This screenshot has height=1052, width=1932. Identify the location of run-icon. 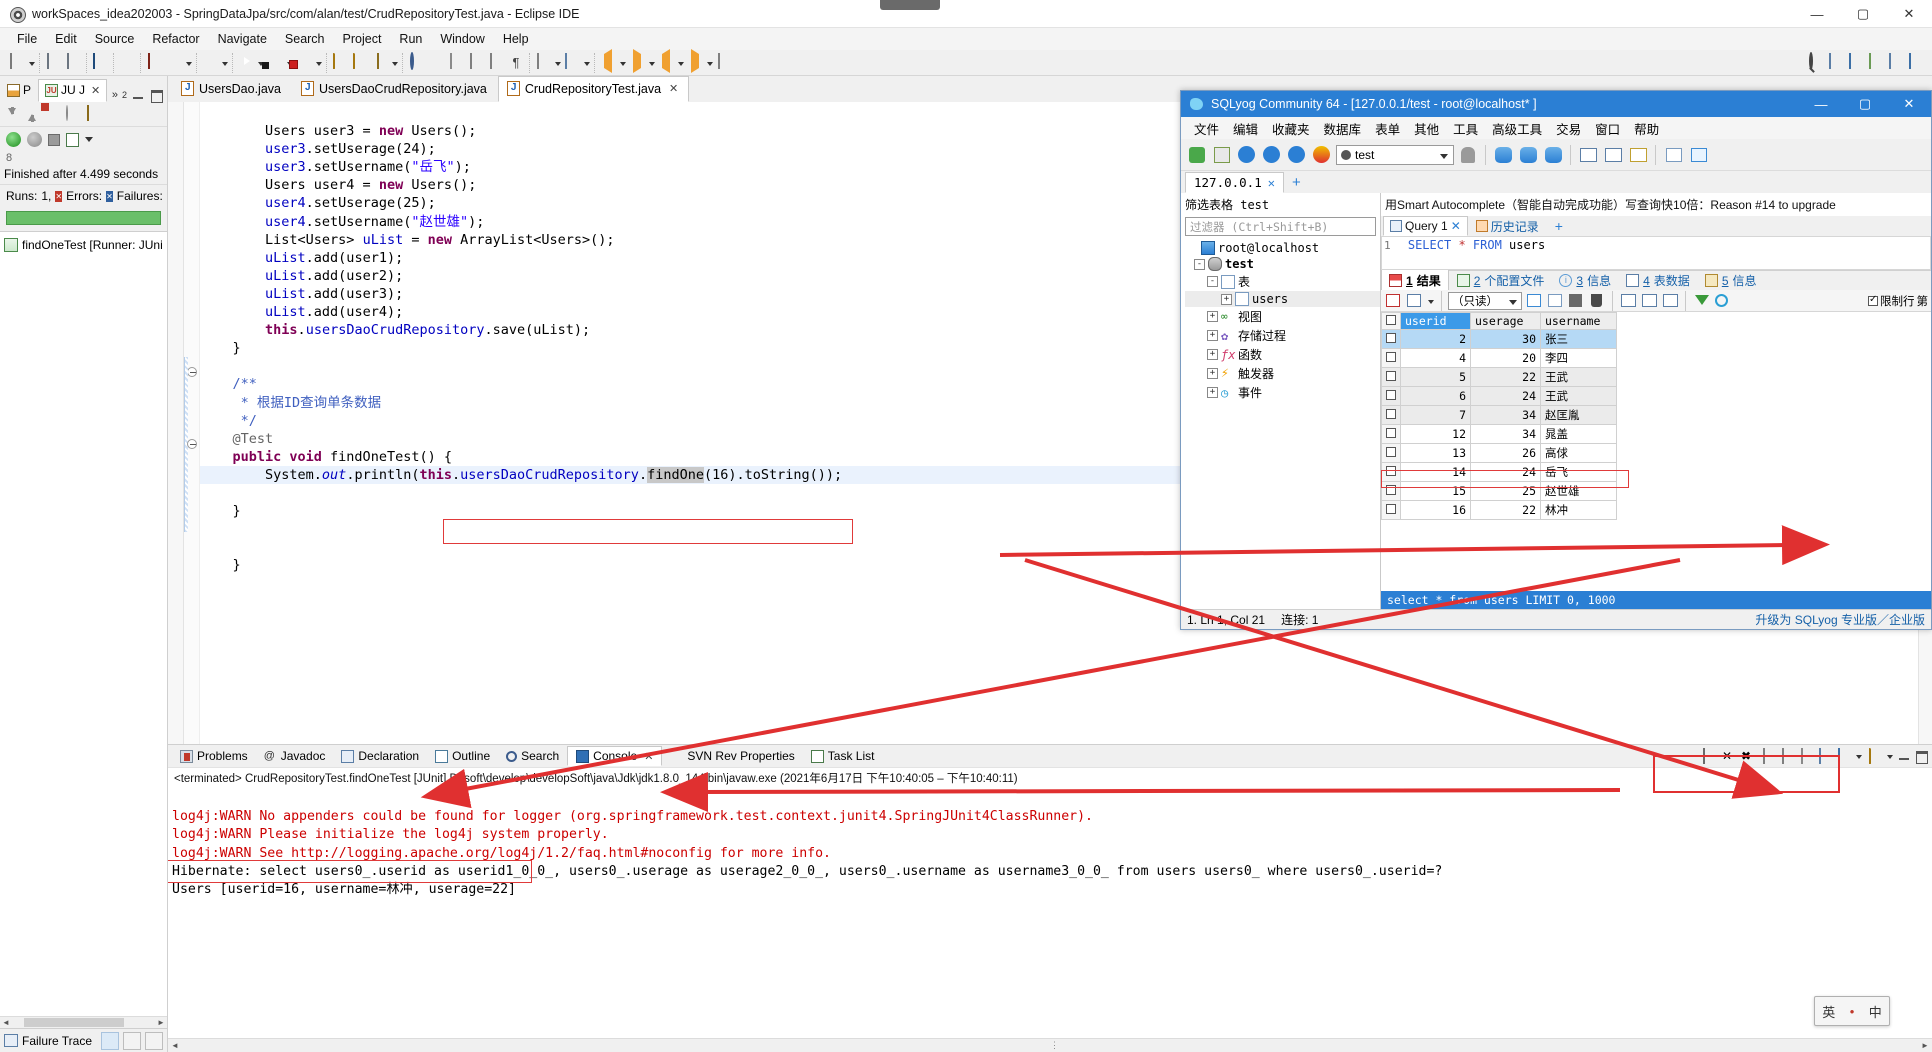
(246, 63).